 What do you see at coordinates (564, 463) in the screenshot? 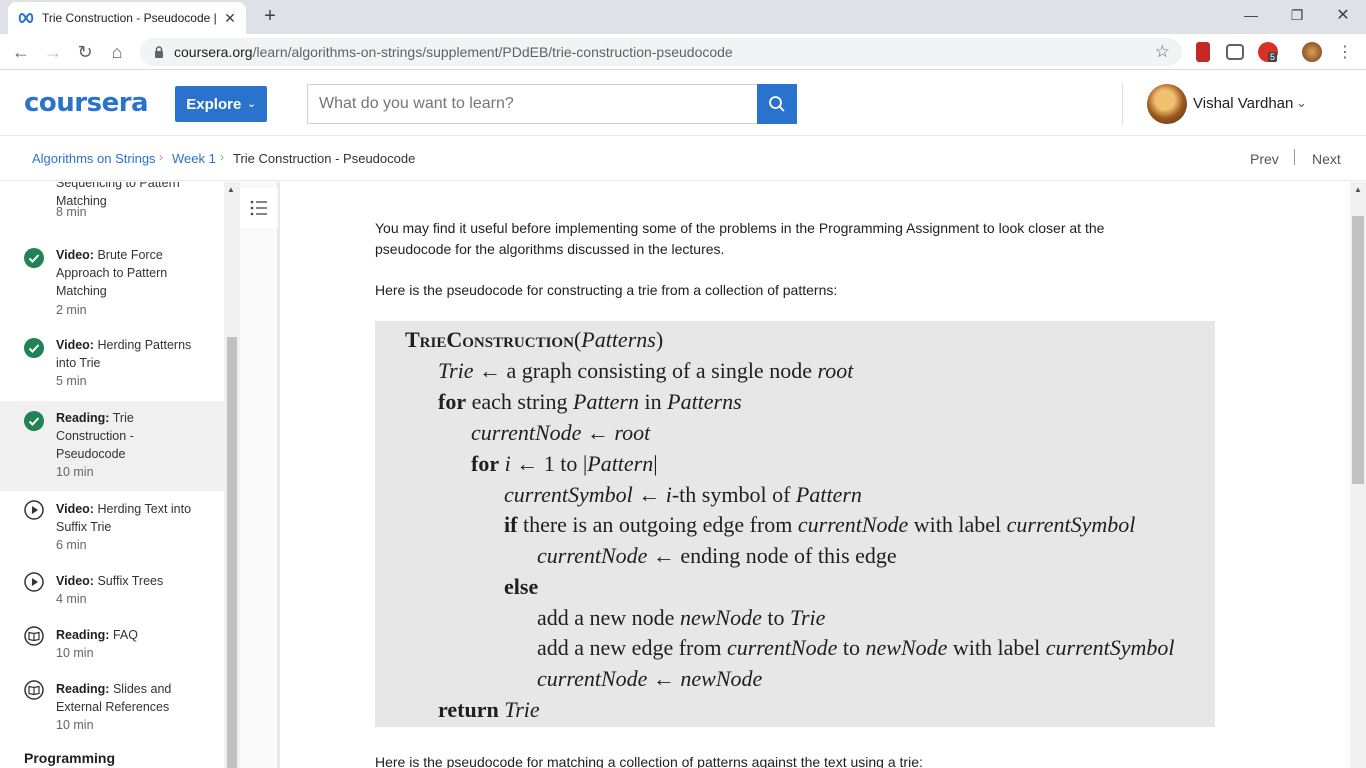
I see `pseudocode-line: for i ← 1 to |Pattern|` at bounding box center [564, 463].